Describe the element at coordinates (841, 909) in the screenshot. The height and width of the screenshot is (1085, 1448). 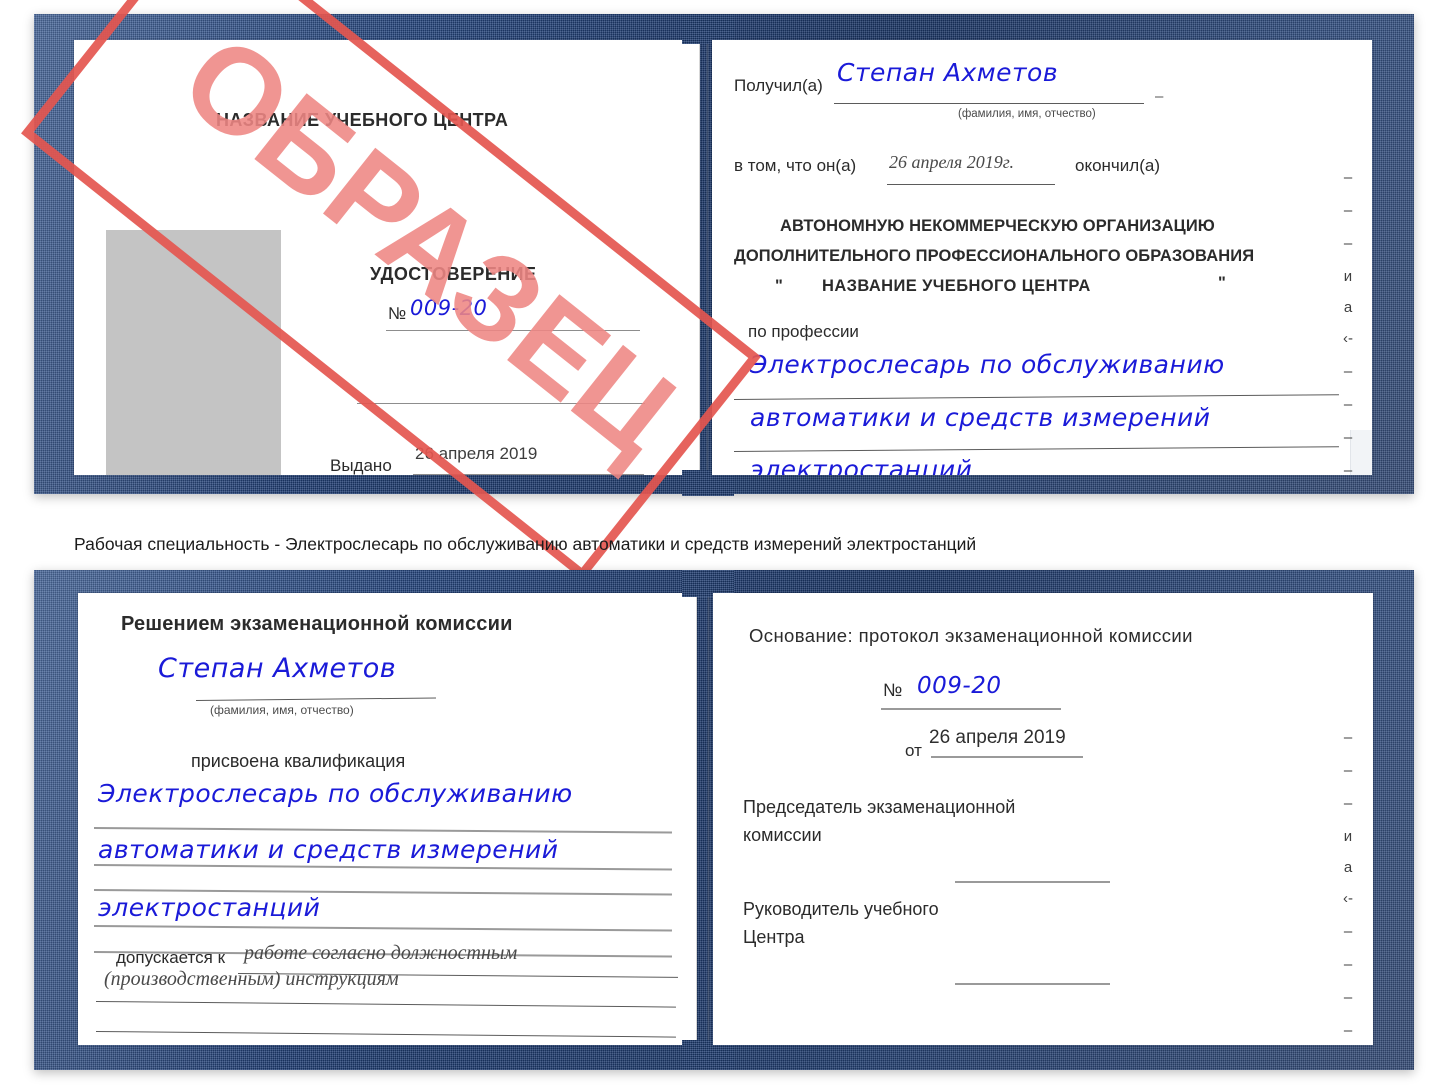
I see `head-line-1: Руководитель учебного` at that location.